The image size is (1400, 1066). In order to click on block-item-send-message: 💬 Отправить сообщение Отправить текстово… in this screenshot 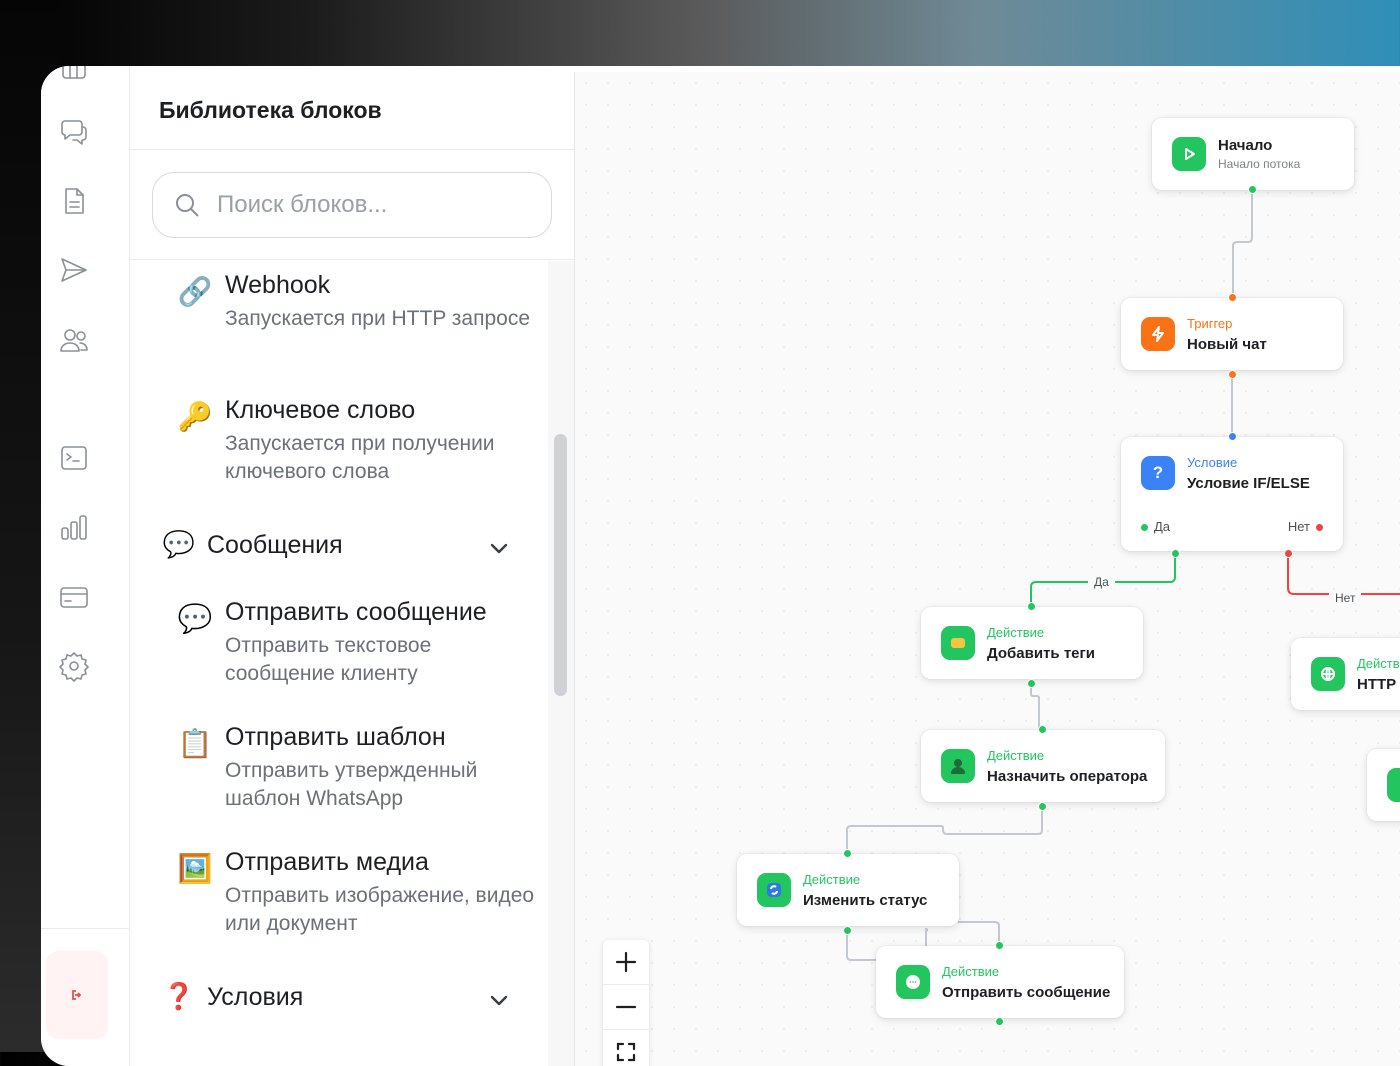, I will do `click(339, 648)`.